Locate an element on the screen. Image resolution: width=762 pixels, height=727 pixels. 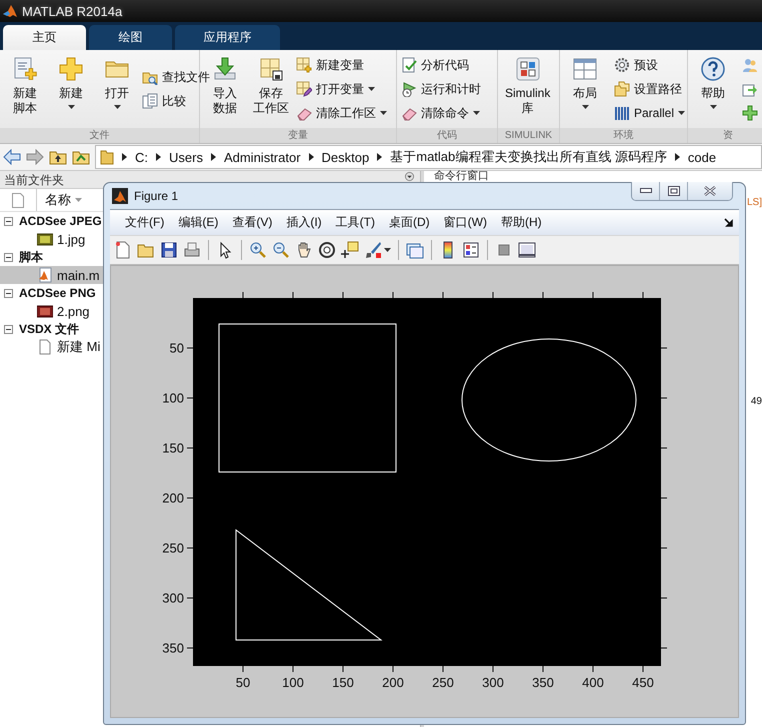
back-icon is located at coordinates (12, 157).